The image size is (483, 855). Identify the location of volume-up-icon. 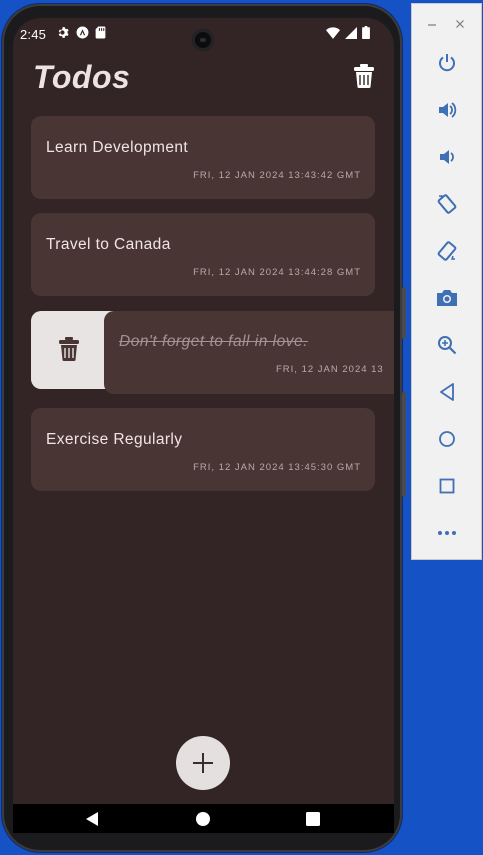
(448, 110).